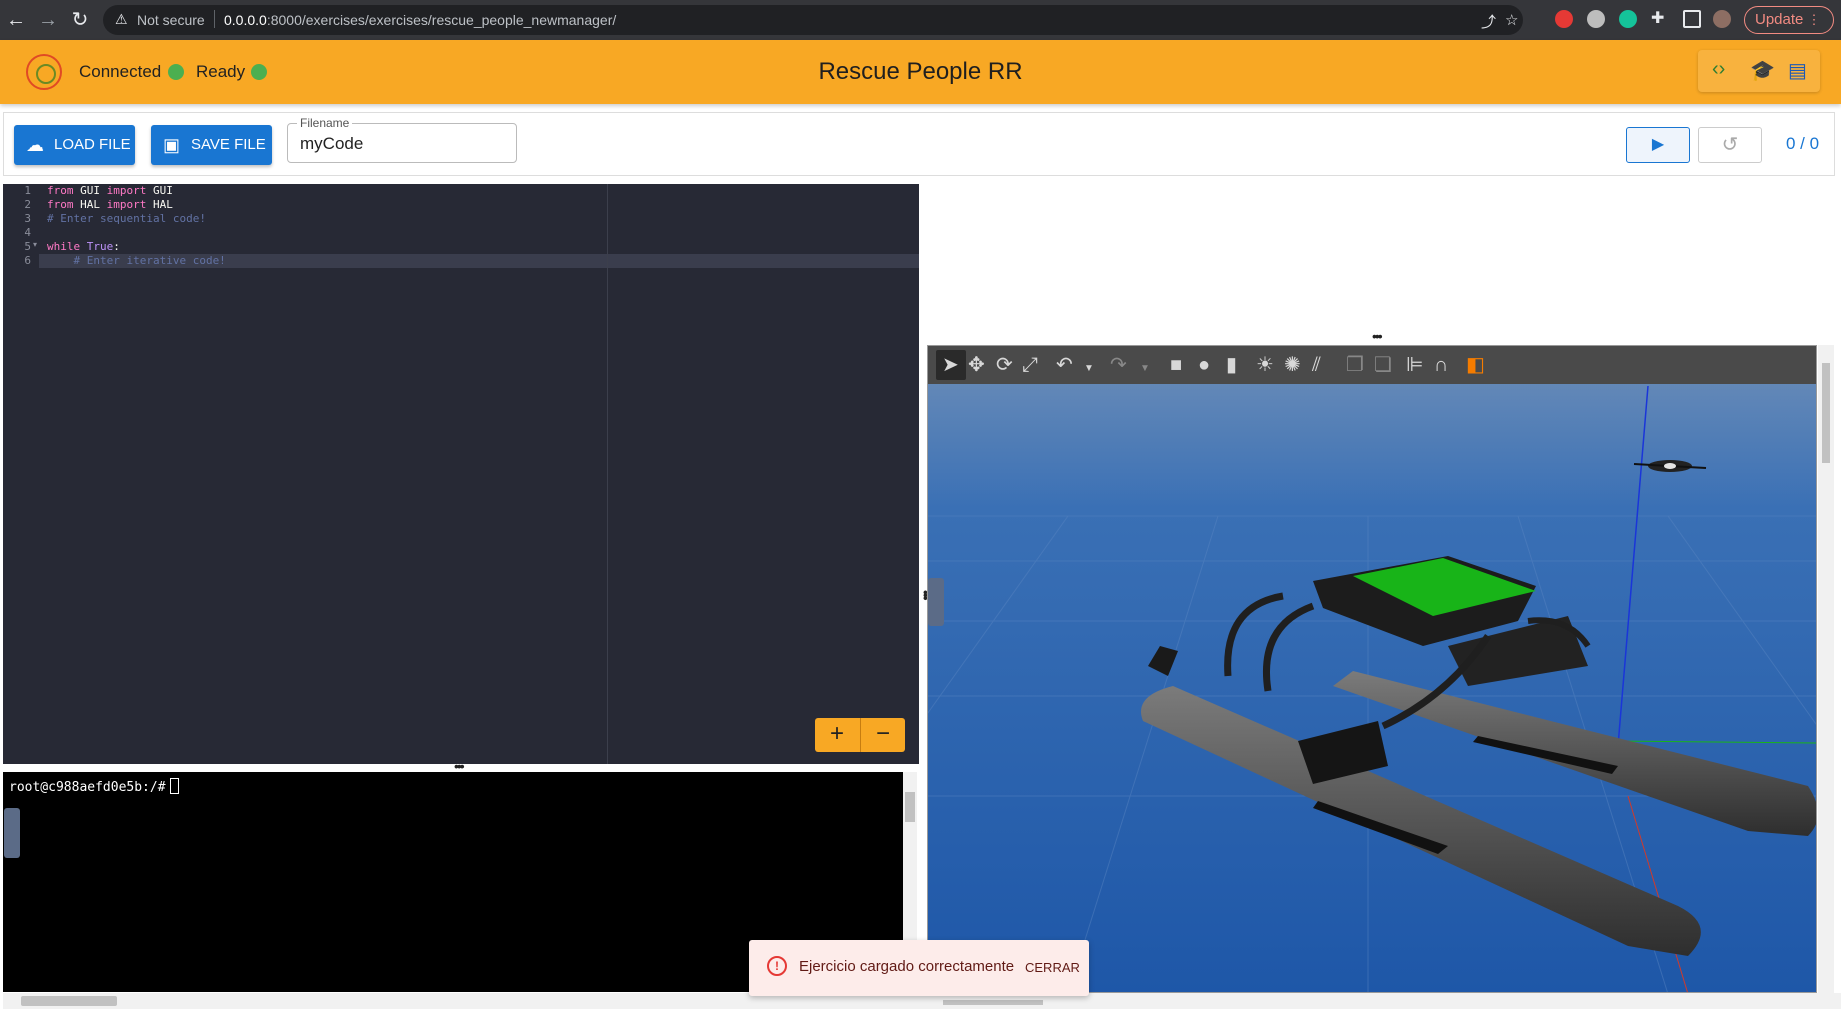 This screenshot has height=1020, width=1841. Describe the element at coordinates (1511, 20) in the screenshot. I see `star-icon: ☆` at that location.